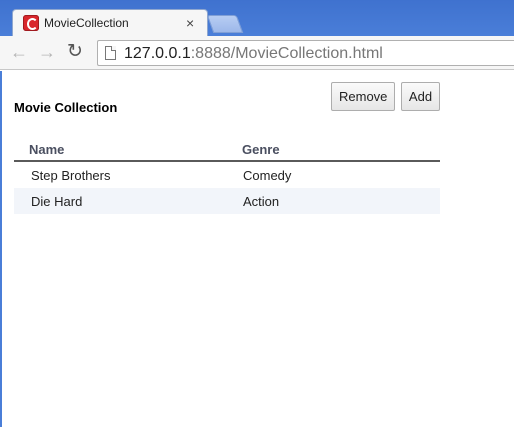 The width and height of the screenshot is (514, 427). Describe the element at coordinates (227, 151) in the screenshot. I see `grid-header: Name Genre` at that location.